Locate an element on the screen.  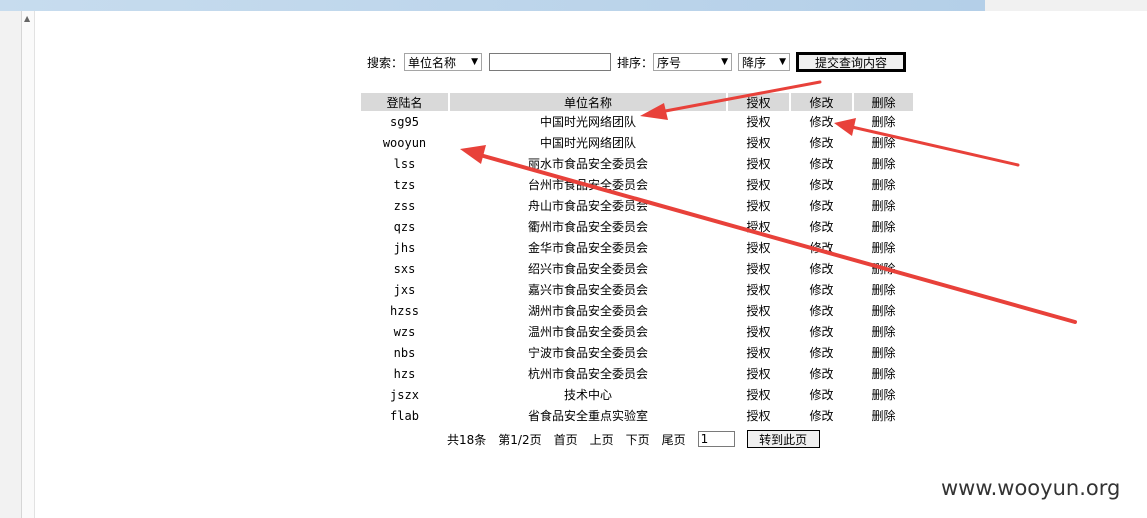
go-to-page-button: 转到此页 is located at coordinates (783, 439).